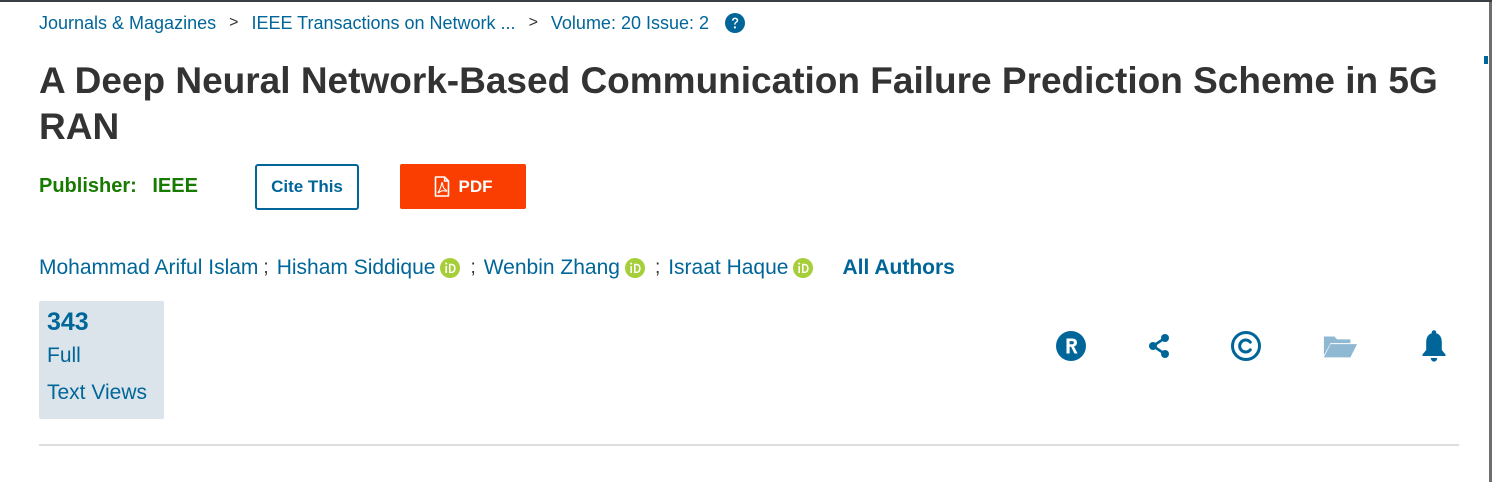 The height and width of the screenshot is (482, 1492). I want to click on rights-icon, so click(1071, 346).